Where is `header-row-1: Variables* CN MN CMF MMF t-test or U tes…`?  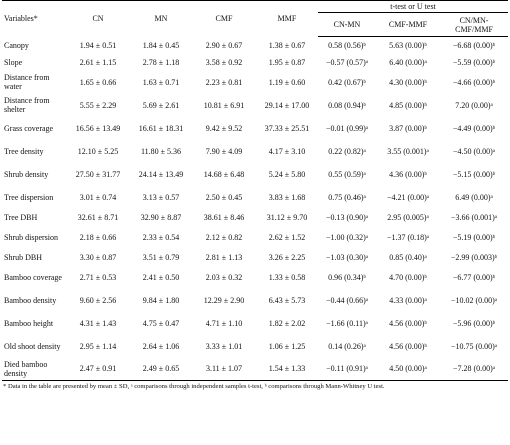
header-row-1: Variables* CN MN CMF MMF t-test or U tes… is located at coordinates (255, 18).